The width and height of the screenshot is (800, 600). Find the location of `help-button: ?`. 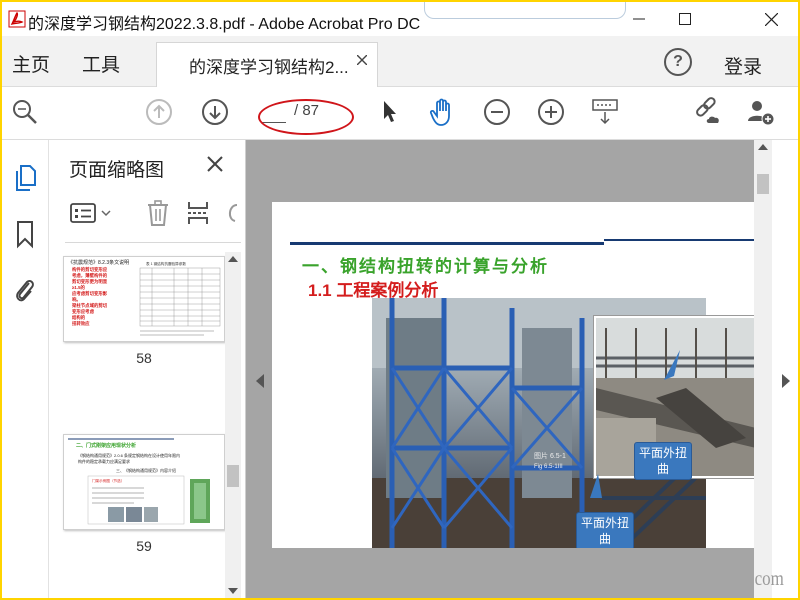

help-button: ? is located at coordinates (678, 62).